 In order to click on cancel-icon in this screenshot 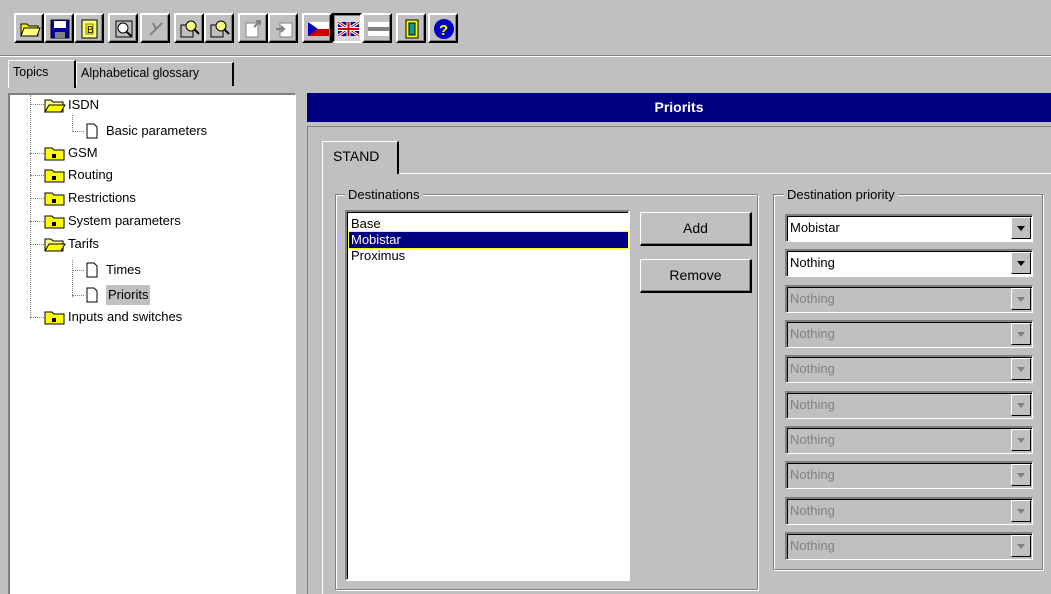, I will do `click(155, 28)`.